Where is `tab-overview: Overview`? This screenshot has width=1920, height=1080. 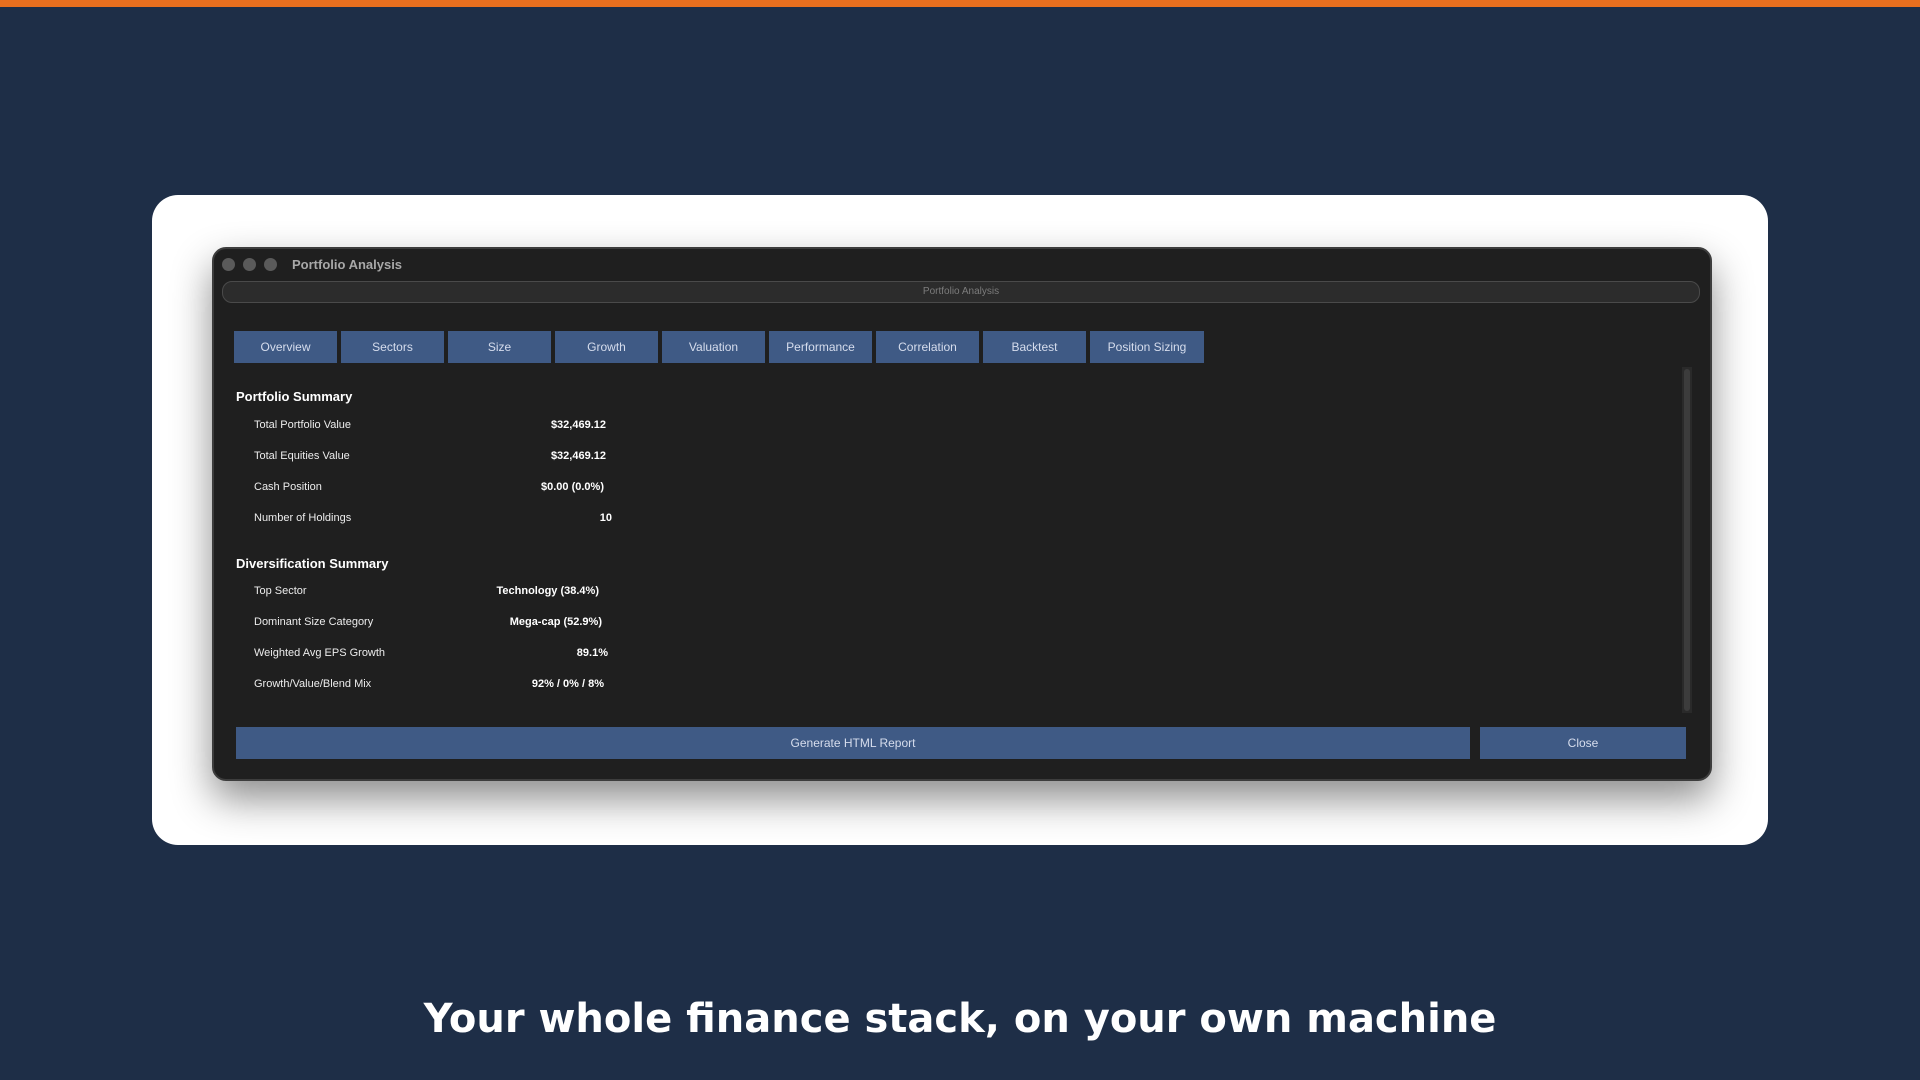 tab-overview: Overview is located at coordinates (285, 347).